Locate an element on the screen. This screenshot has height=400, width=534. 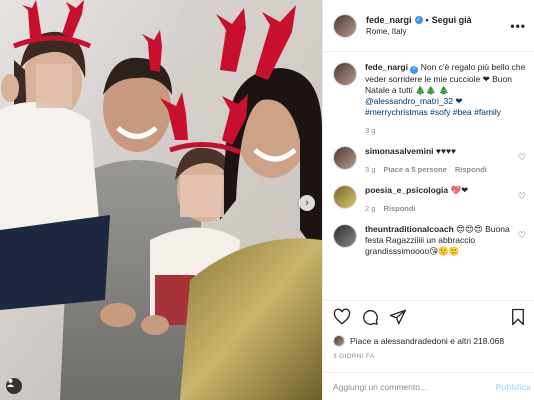
comment-item: poesia_e_psicologia 💖❤ 2 g Rispondi ♡ is located at coordinates (429, 199).